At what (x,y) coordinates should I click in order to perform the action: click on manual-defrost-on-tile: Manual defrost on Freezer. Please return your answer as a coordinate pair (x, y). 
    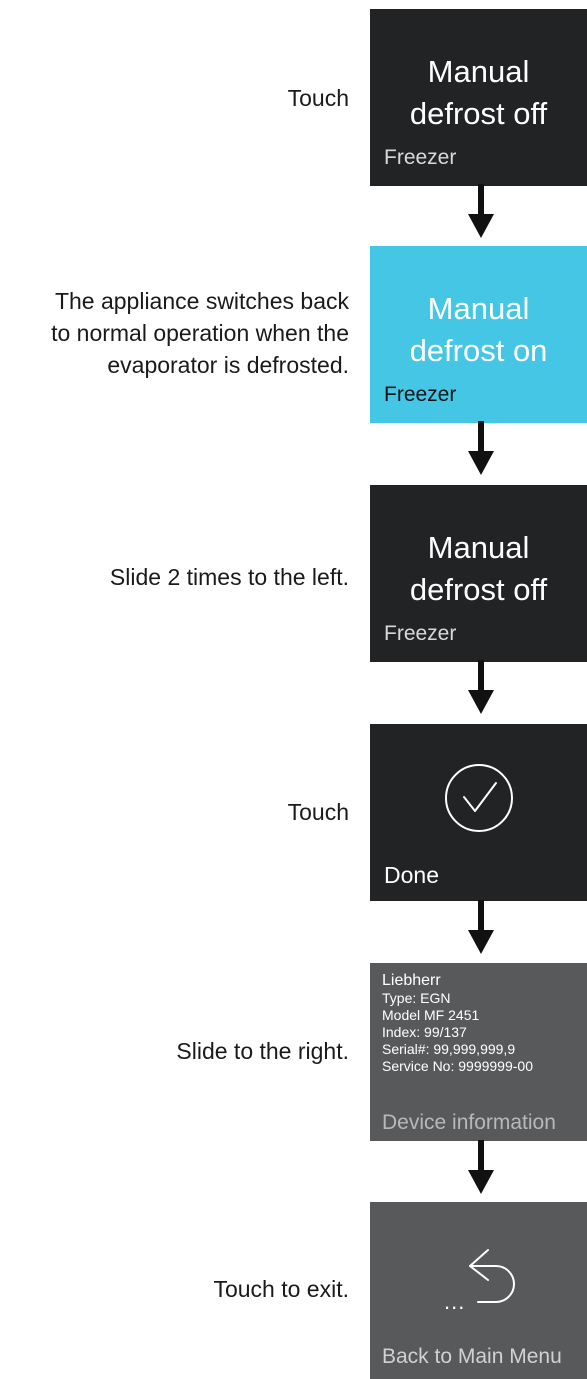
    Looking at the image, I should click on (478, 334).